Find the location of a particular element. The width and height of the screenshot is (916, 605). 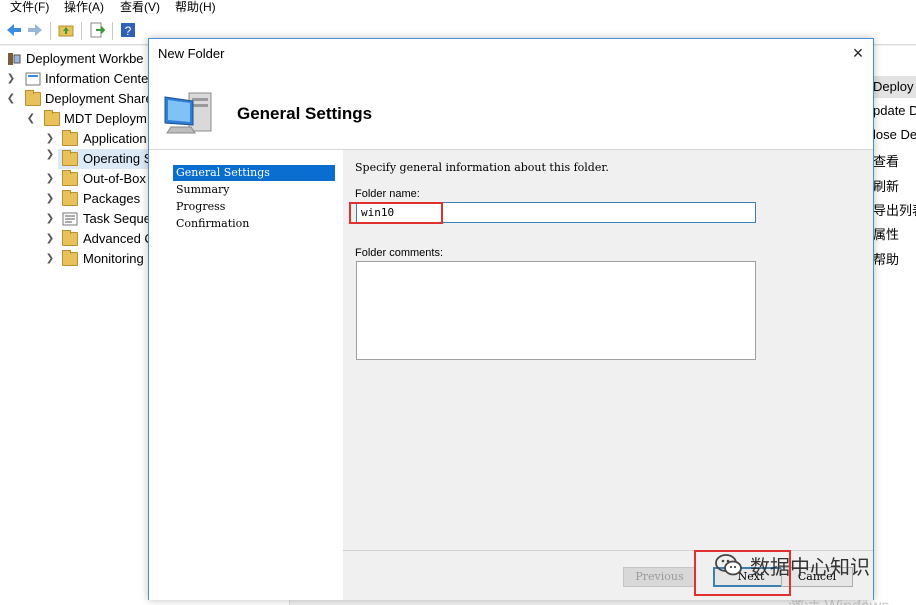

action-view: 查看 is located at coordinates (886, 160).